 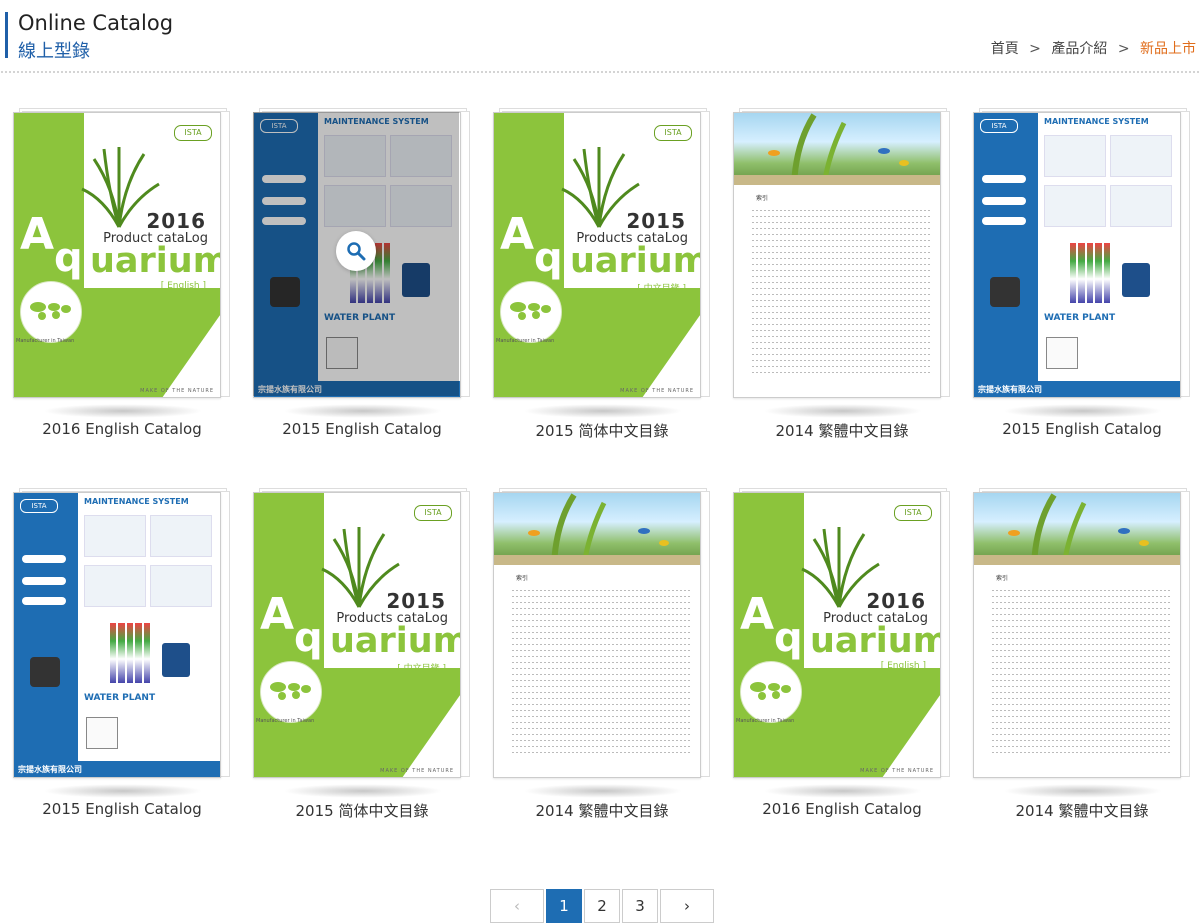 I want to click on aquarium-photo, so click(x=1077, y=529).